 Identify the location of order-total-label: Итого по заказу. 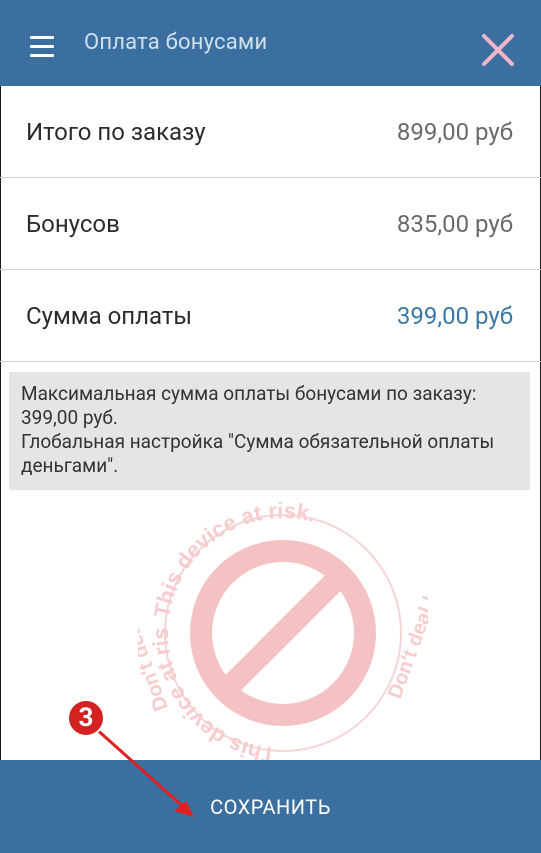
(116, 132).